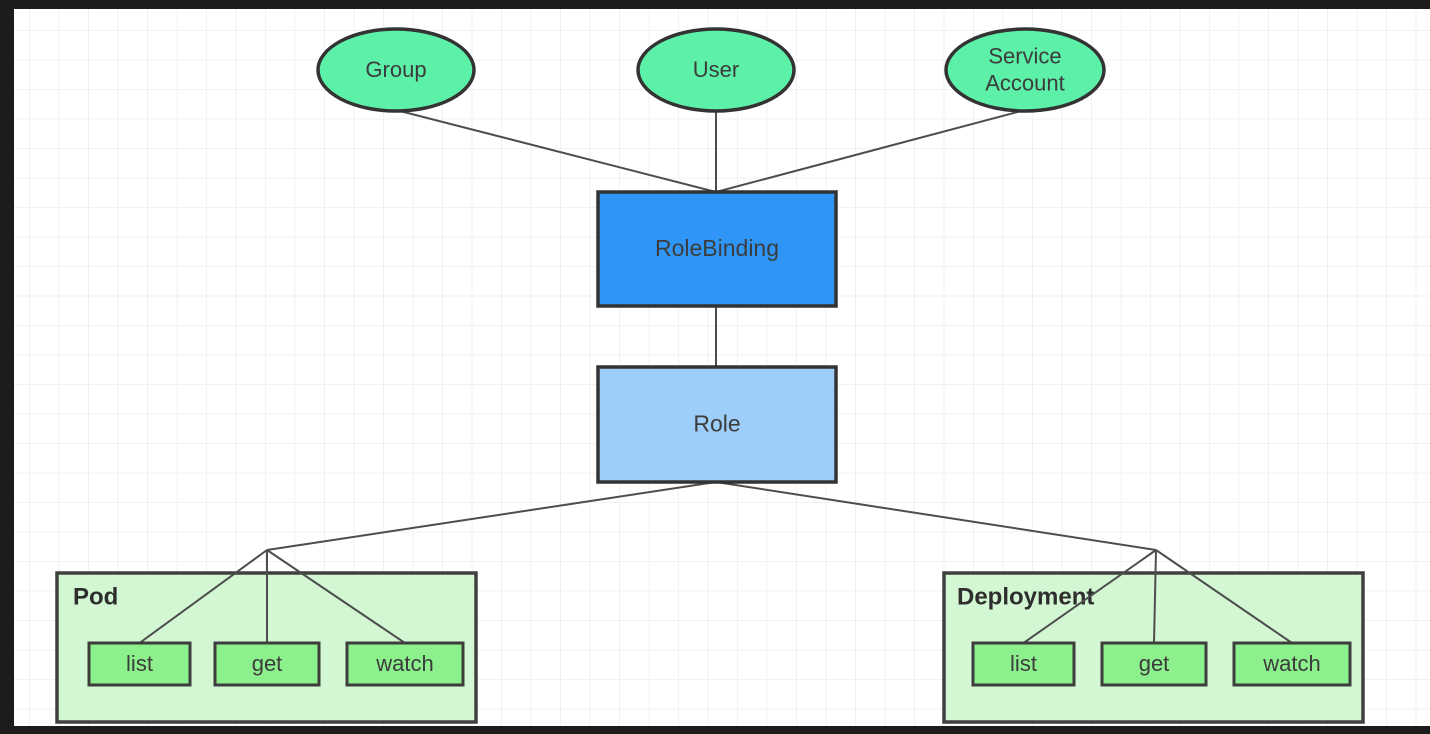  Describe the element at coordinates (95, 596) in the screenshot. I see `resource-group-label-pod: Pod` at that location.